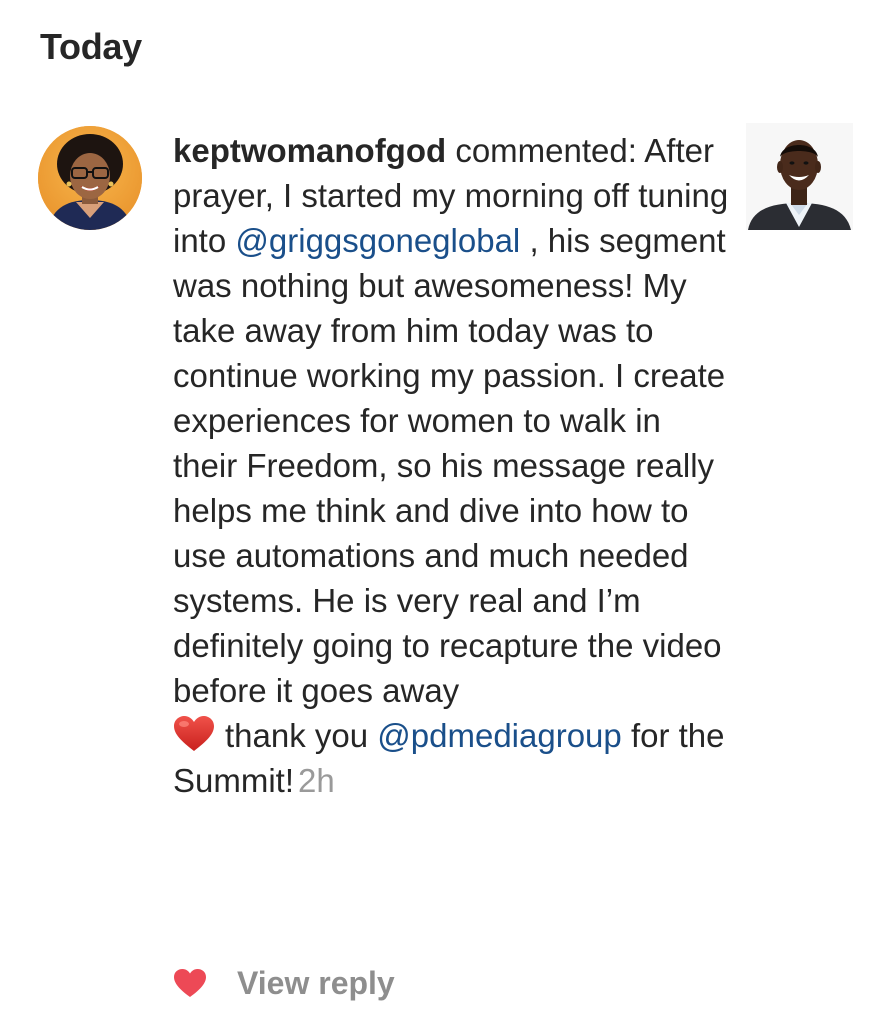  I want to click on comment-body-part-3: thank you, so click(297, 735).